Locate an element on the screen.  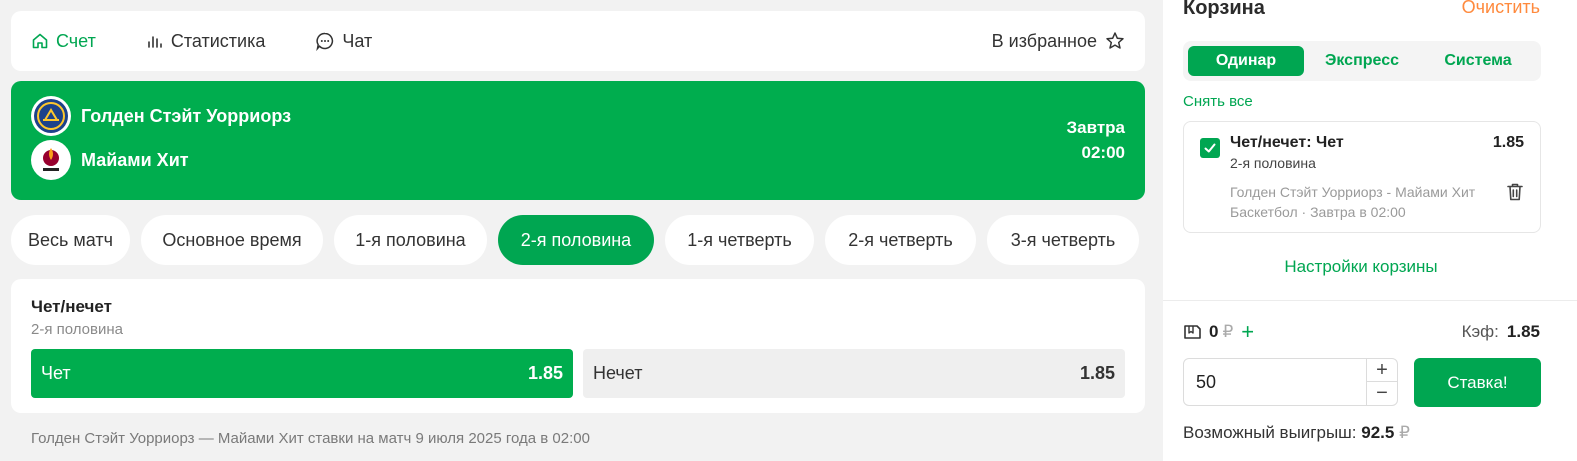
win-label: Возможный выигрыш: is located at coordinates (1270, 432).